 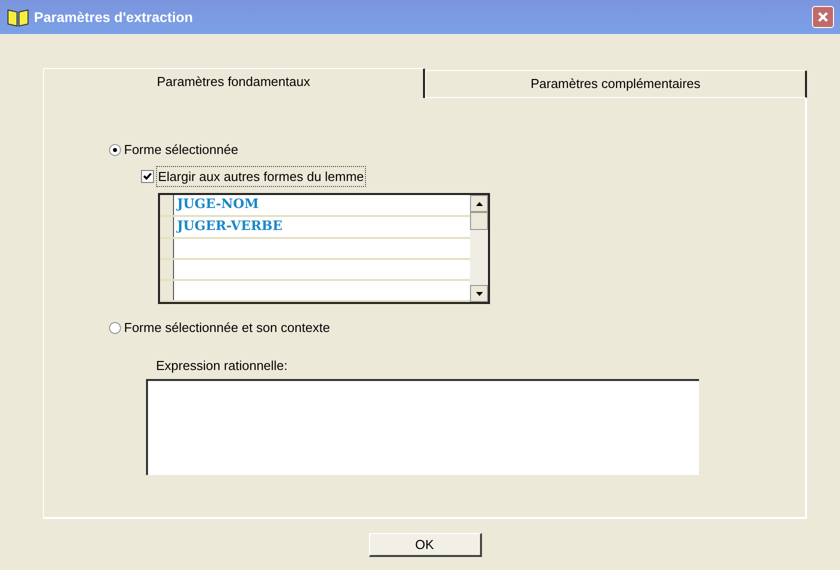 I want to click on tab: Paramètres complémentaires, so click(x=616, y=84).